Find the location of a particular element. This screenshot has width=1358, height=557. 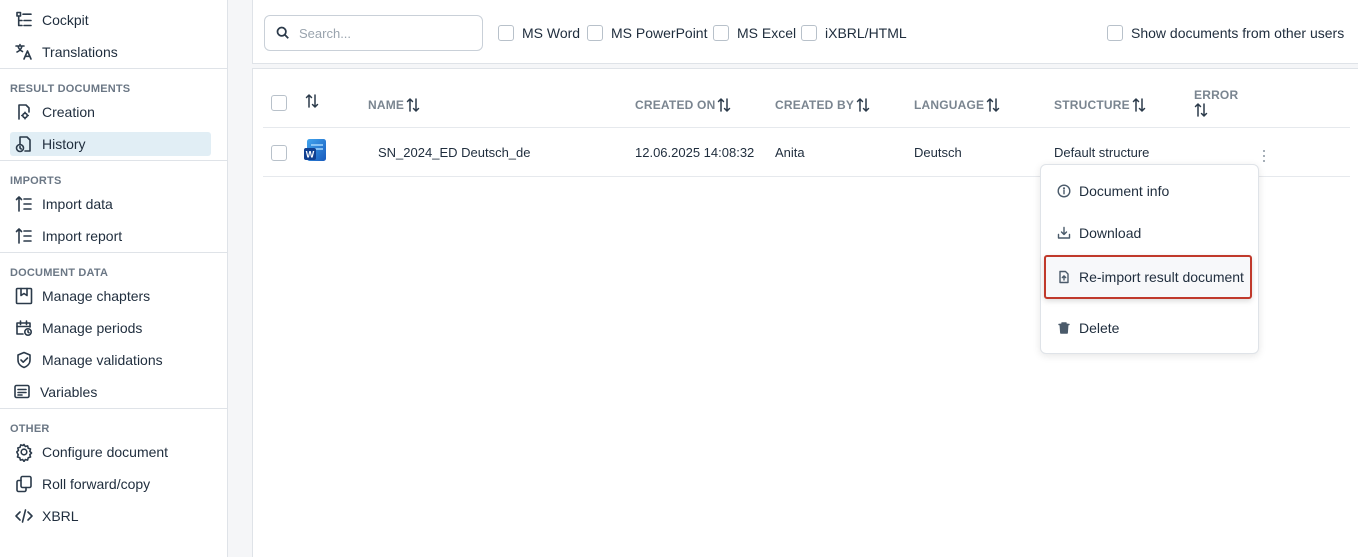

sidebar-item-configure-document: Configure document is located at coordinates (110, 452).